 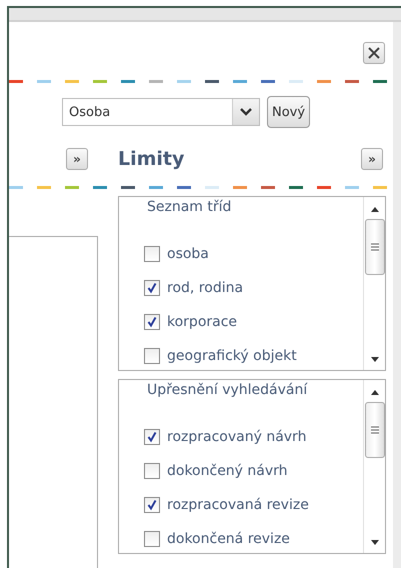 I want to click on close-button, so click(x=374, y=53).